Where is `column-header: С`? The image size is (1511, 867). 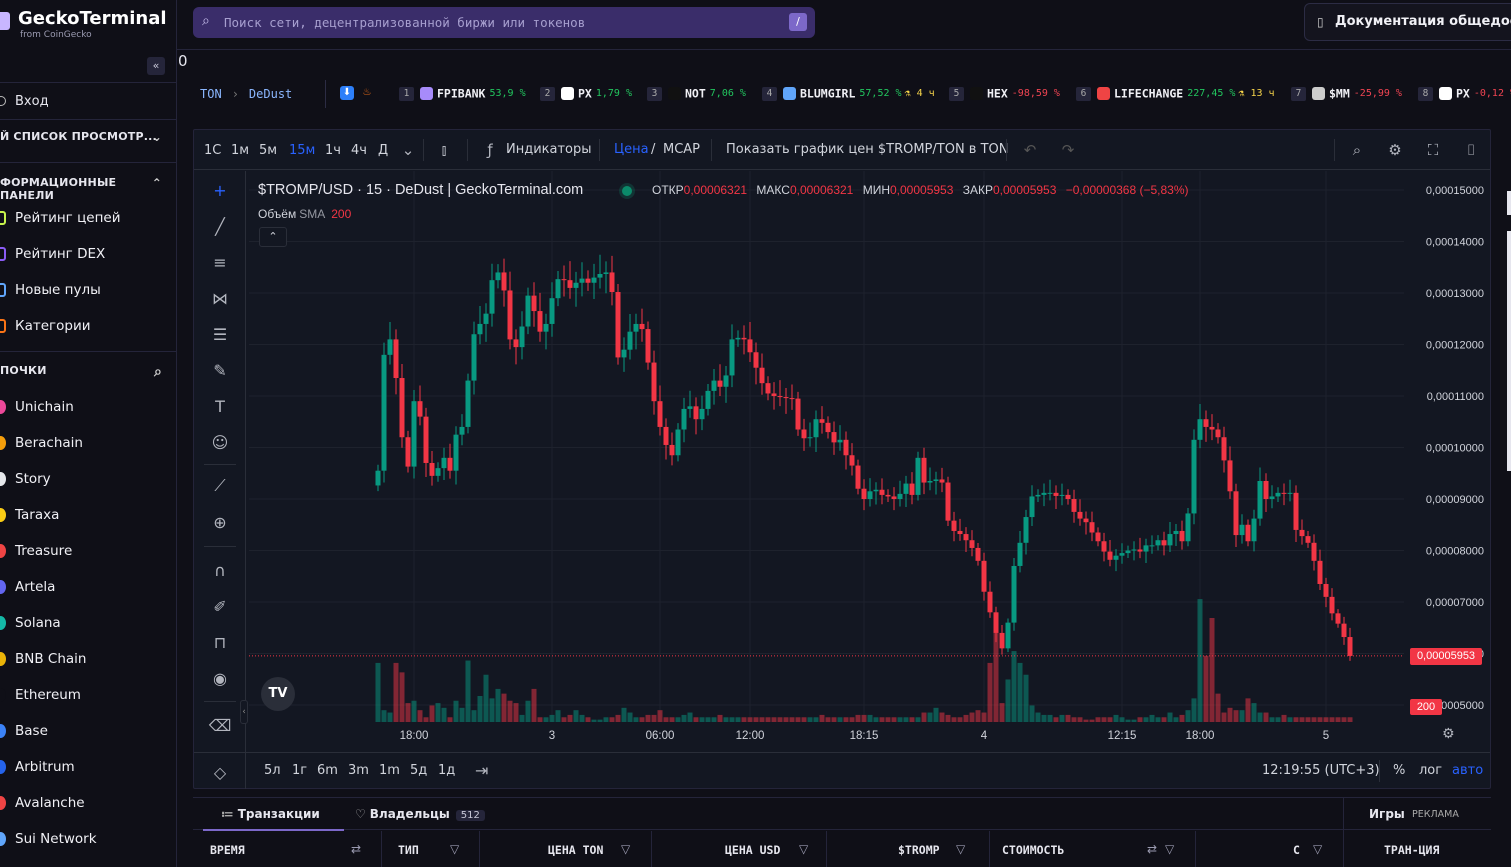
column-header: С is located at coordinates (1296, 850).